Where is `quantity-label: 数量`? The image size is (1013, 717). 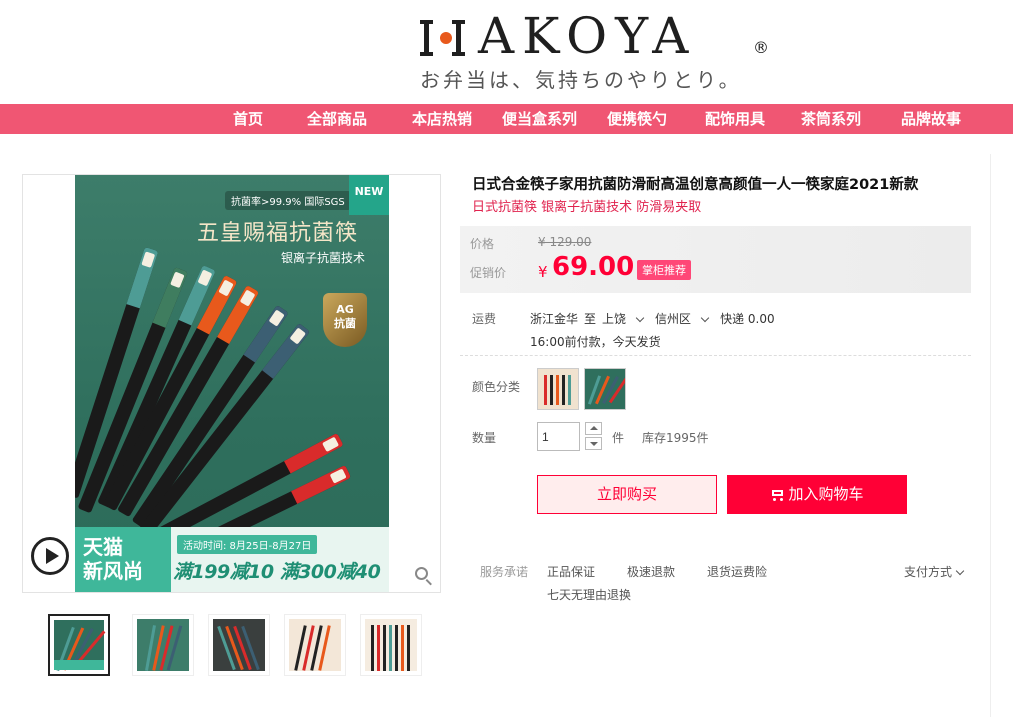
quantity-label: 数量 is located at coordinates (484, 438).